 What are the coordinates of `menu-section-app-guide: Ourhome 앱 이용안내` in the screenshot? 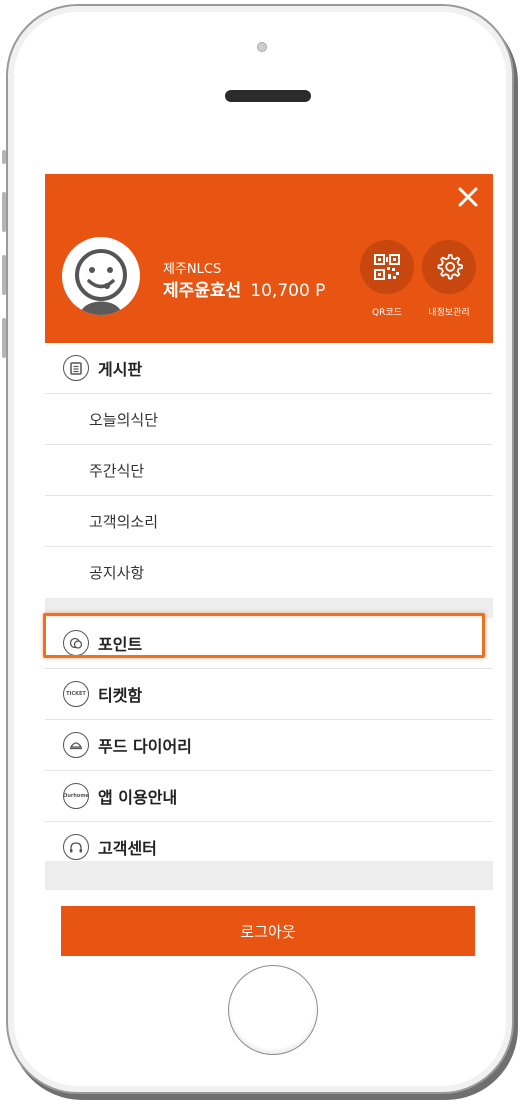 It's located at (269, 796).